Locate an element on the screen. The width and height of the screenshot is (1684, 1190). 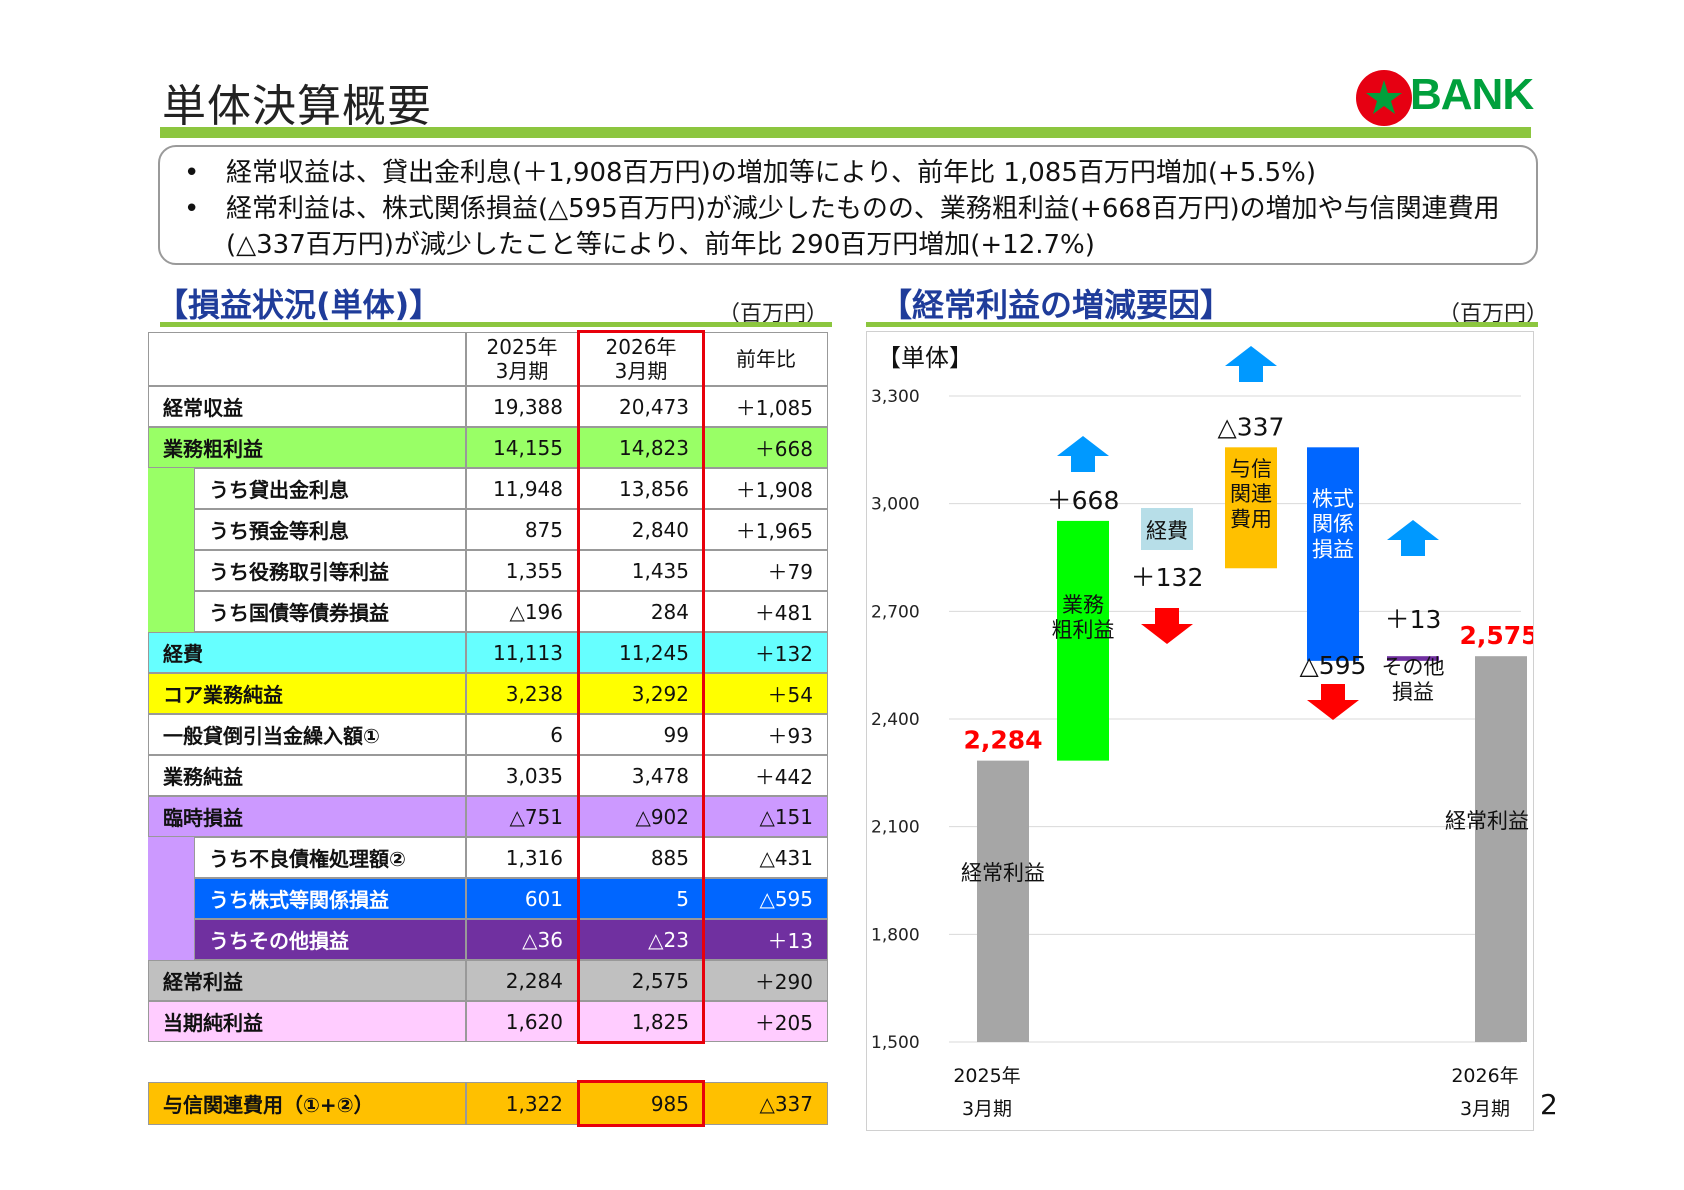
bar-label: 業務 is located at coordinates (1083, 605).